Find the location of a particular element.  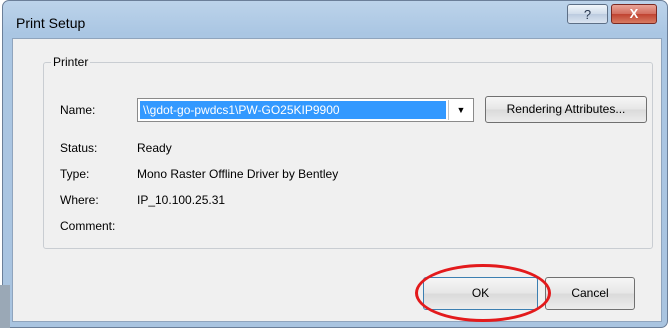

where-value: IP_10.100.25.31 is located at coordinates (181, 200).